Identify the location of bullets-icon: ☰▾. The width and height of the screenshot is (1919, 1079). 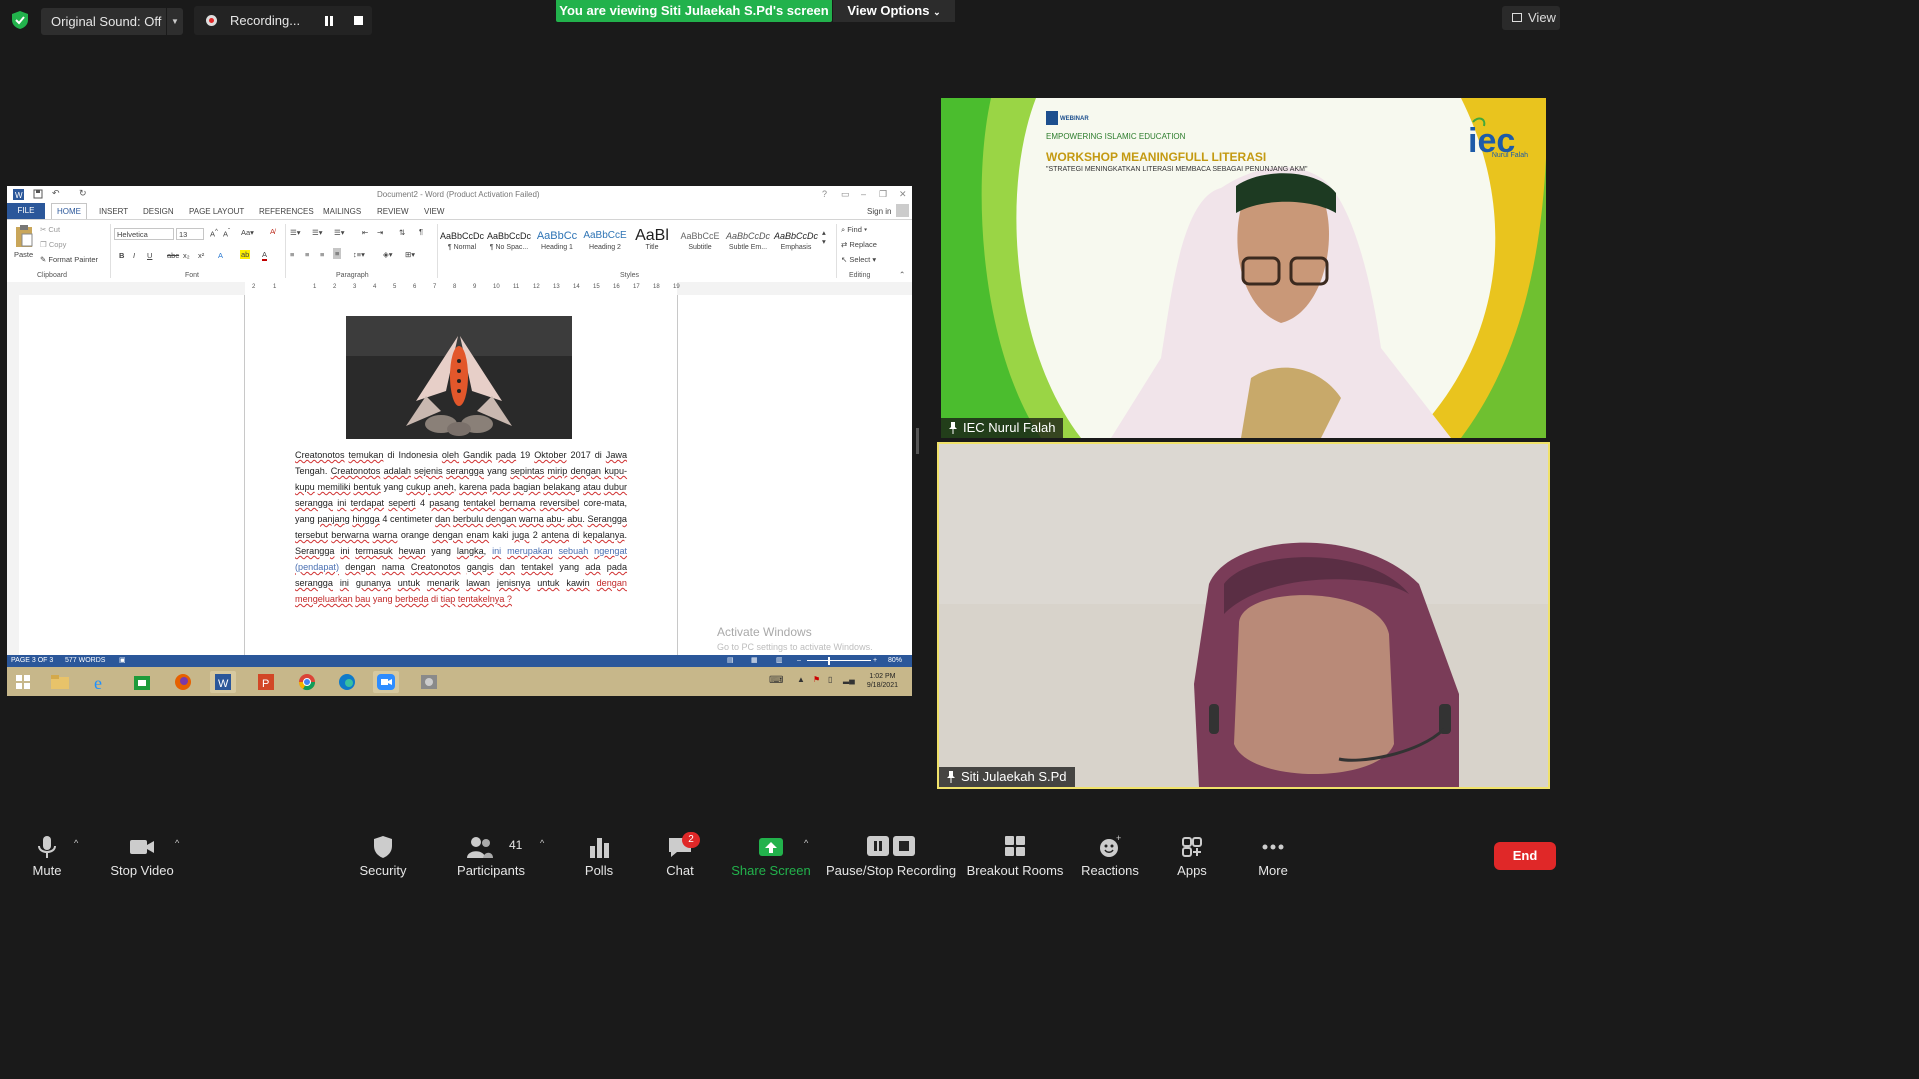
(295, 232).